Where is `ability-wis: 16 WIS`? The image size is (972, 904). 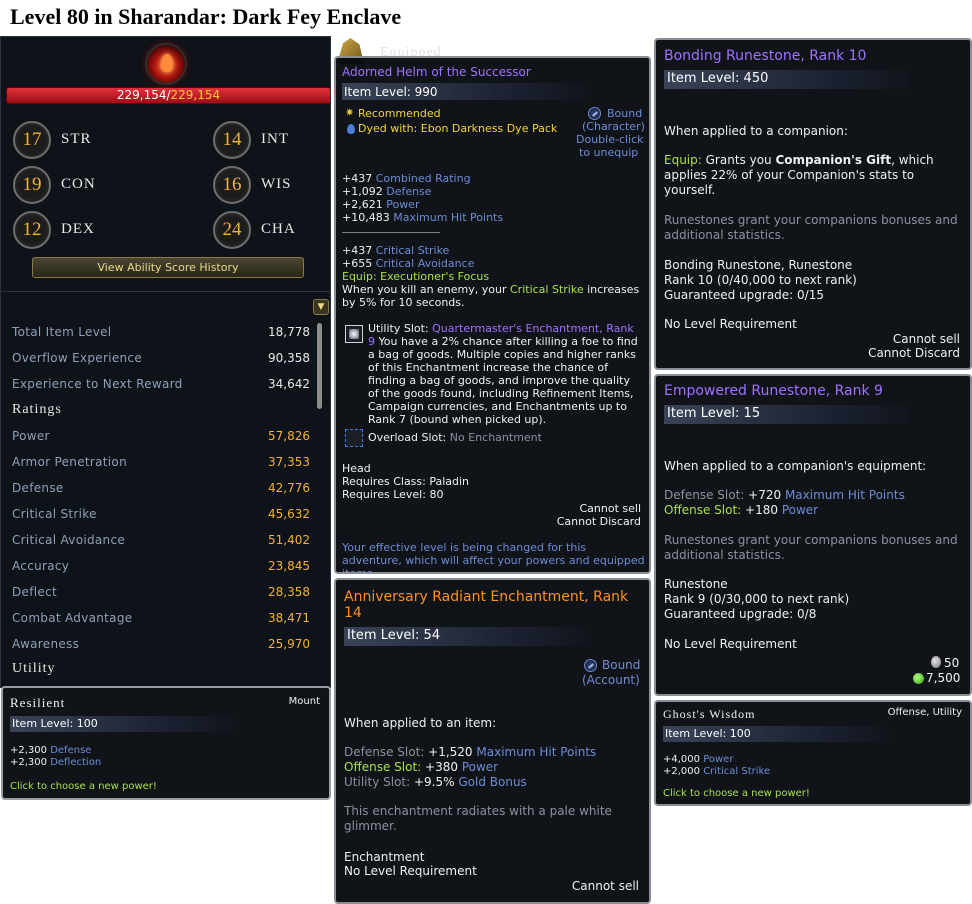
ability-wis: 16 WIS is located at coordinates (271, 186).